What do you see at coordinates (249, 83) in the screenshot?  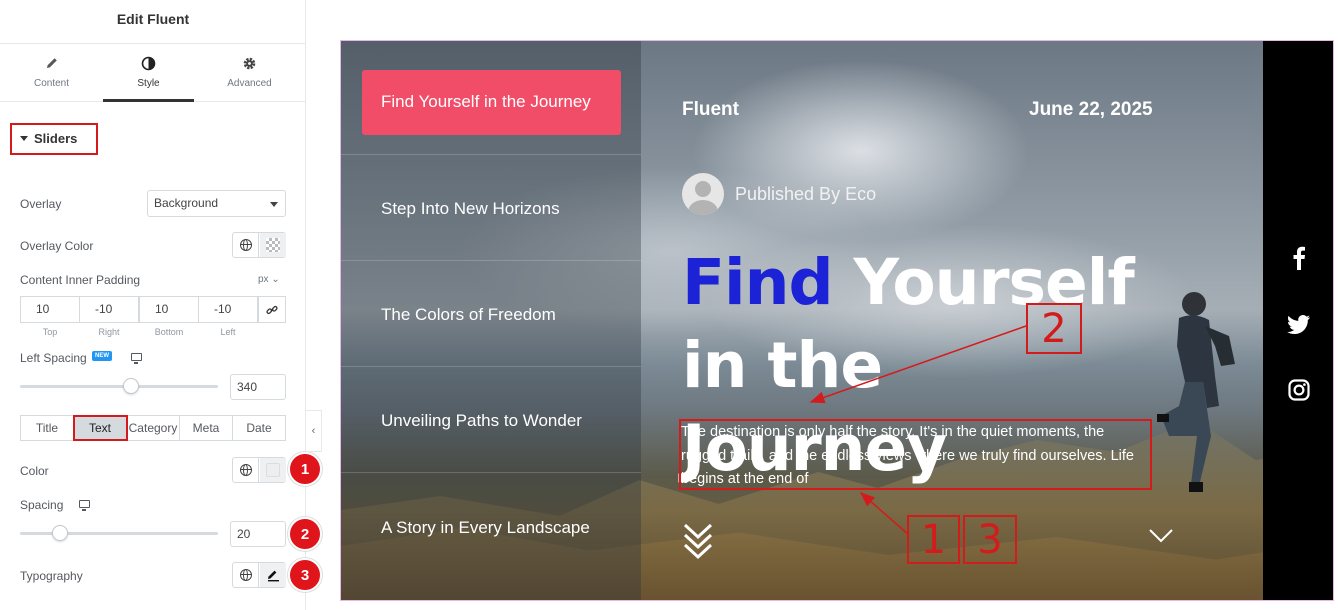 I see `tab-advanced-label: Advanced` at bounding box center [249, 83].